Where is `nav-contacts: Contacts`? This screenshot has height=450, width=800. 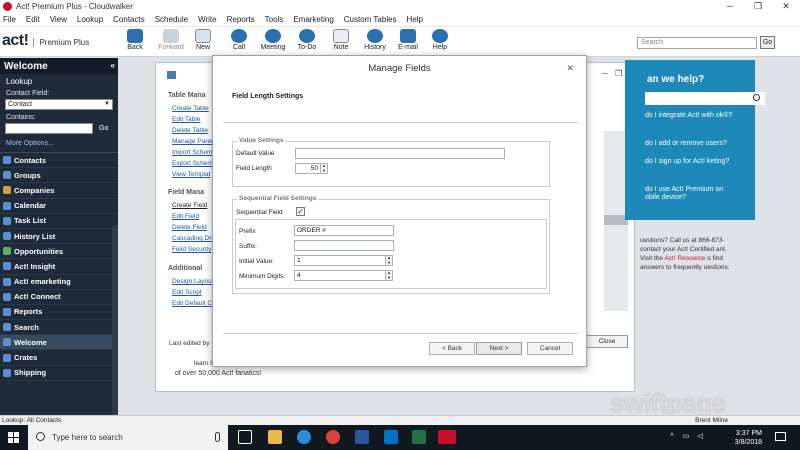 nav-contacts: Contacts is located at coordinates (59, 161).